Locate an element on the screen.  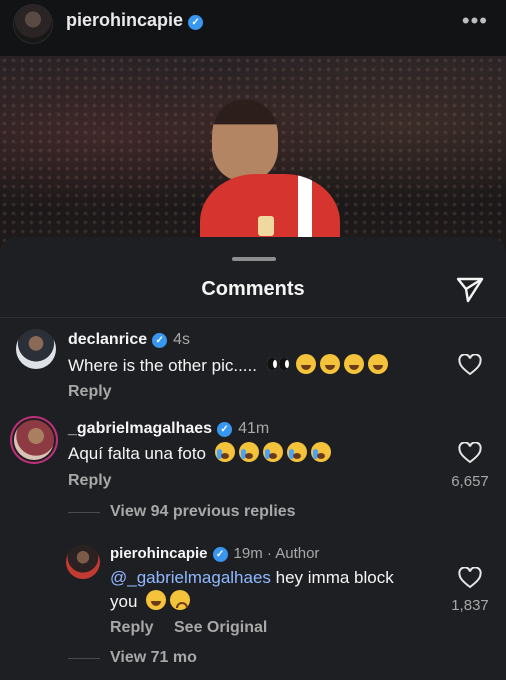
comment-username: _gabrielmagalhaes ✓ 41m is located at coordinates (168, 429).